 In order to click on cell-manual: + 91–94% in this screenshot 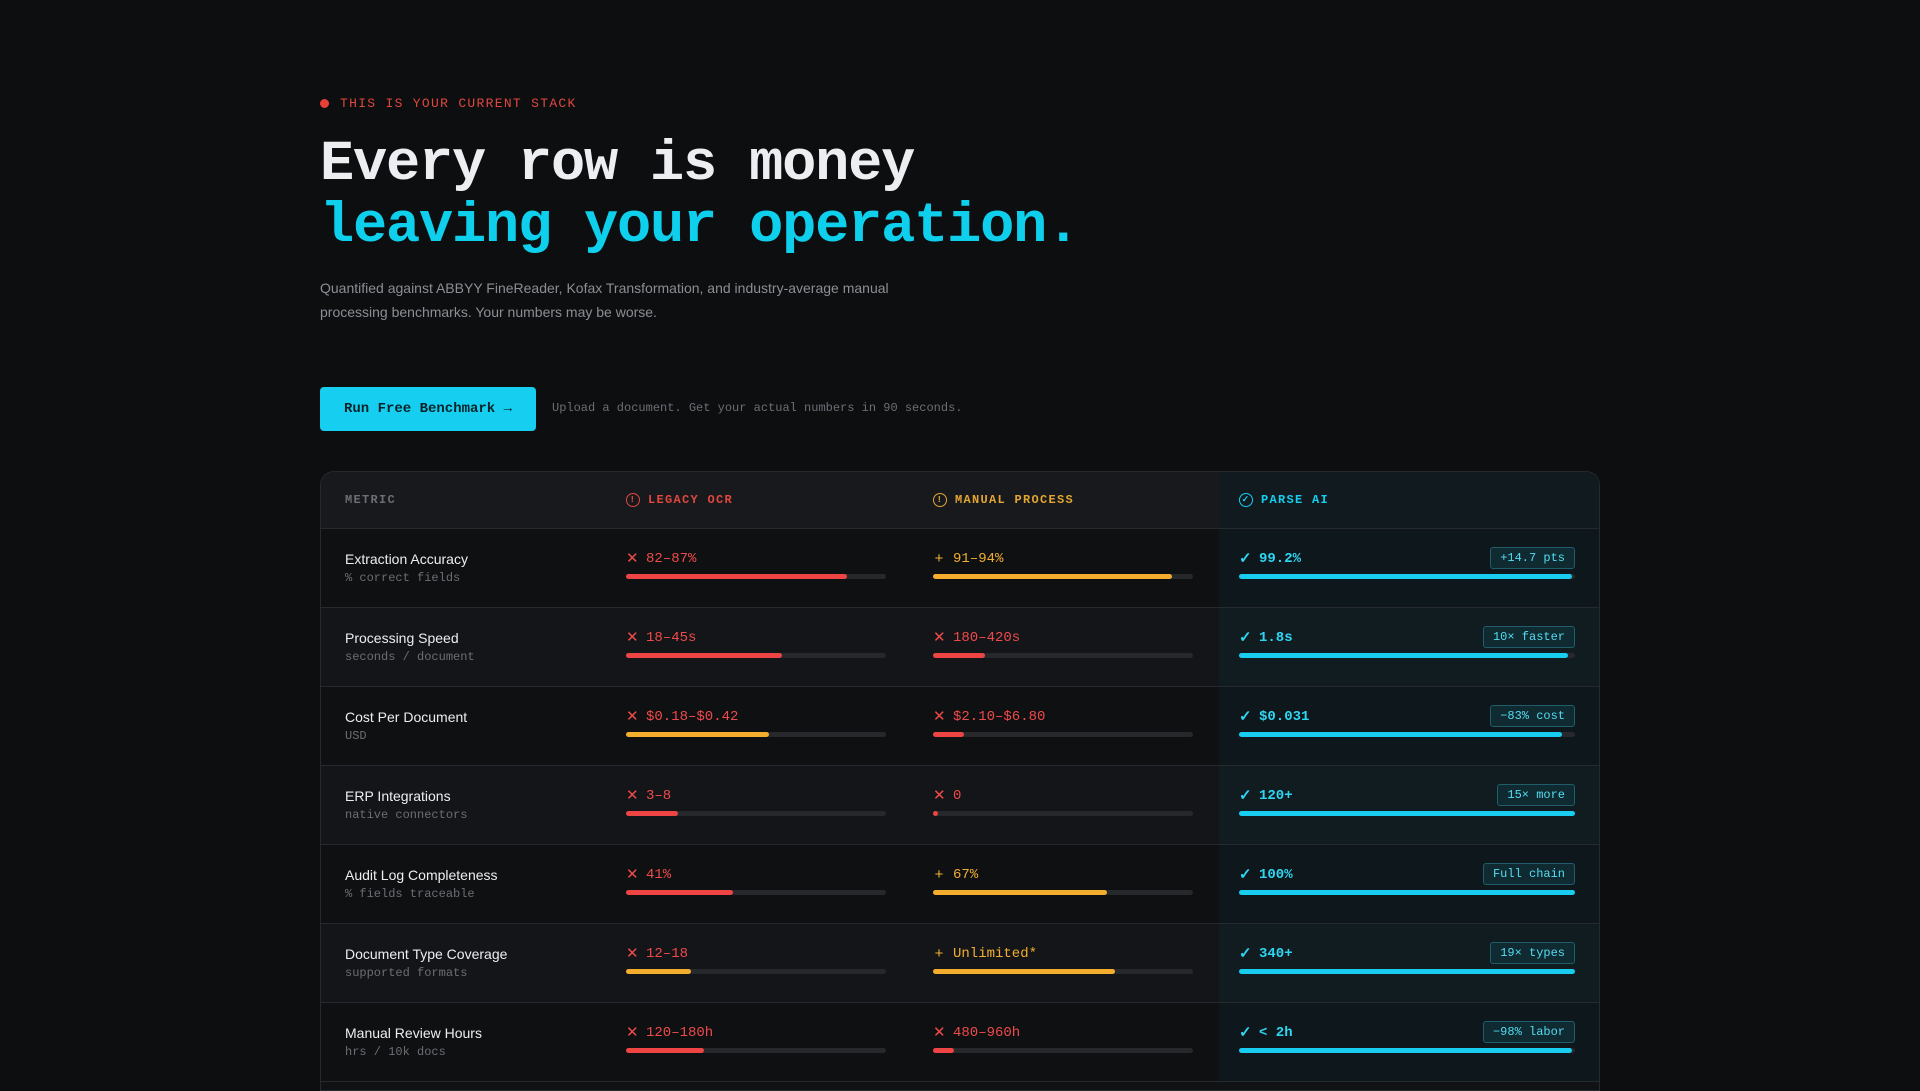, I will do `click(1063, 565)`.